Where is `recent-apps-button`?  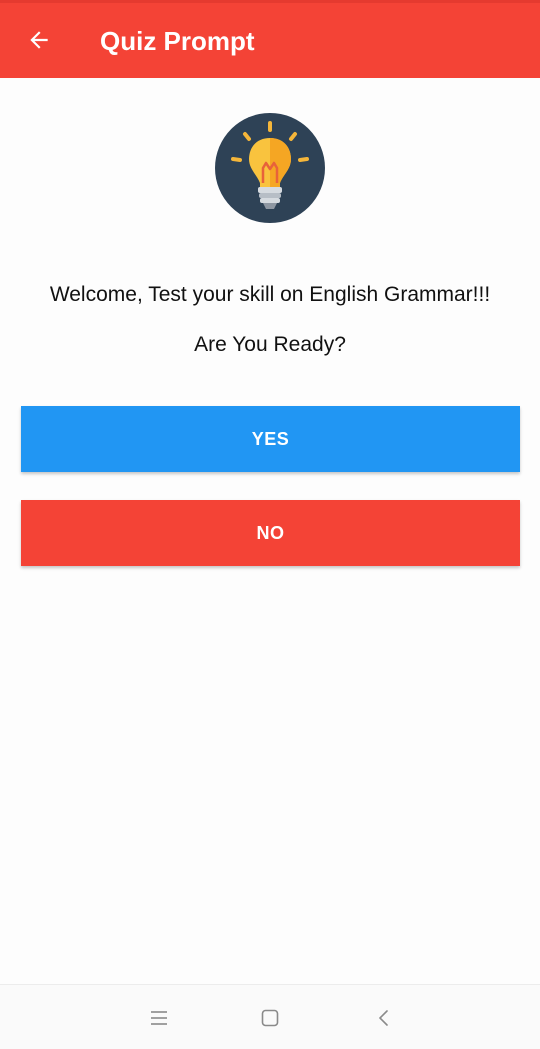 recent-apps-button is located at coordinates (159, 1018).